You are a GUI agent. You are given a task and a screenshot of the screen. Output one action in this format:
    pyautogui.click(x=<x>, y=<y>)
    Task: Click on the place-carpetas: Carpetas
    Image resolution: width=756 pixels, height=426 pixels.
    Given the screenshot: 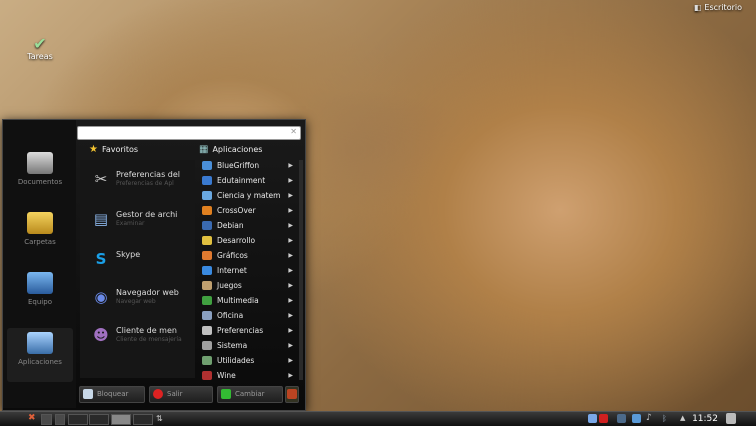 What is the action you would take?
    pyautogui.click(x=40, y=229)
    